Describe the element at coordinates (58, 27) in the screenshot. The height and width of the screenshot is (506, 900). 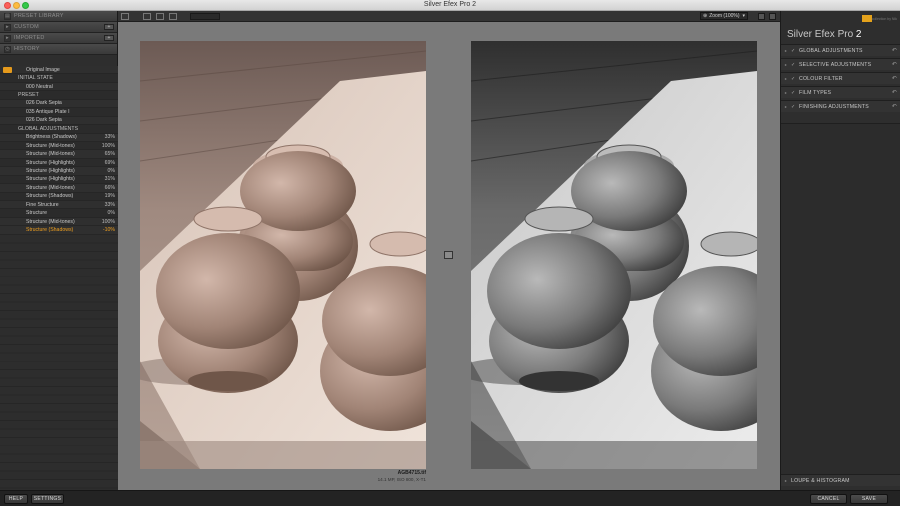
I see `custom-header: ▸ CUSTOM +` at that location.